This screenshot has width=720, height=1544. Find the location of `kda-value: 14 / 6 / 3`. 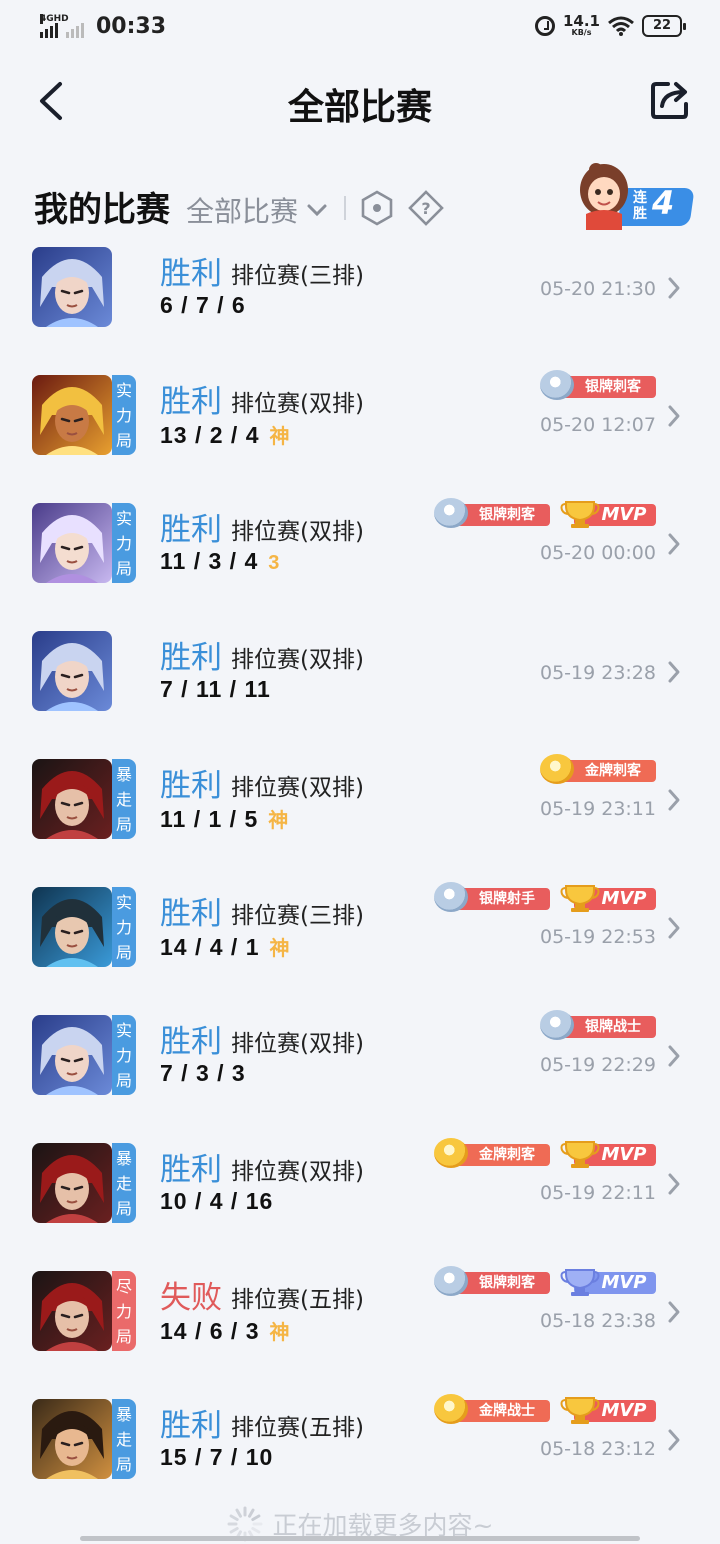

kda-value: 14 / 6 / 3 is located at coordinates (210, 1331).